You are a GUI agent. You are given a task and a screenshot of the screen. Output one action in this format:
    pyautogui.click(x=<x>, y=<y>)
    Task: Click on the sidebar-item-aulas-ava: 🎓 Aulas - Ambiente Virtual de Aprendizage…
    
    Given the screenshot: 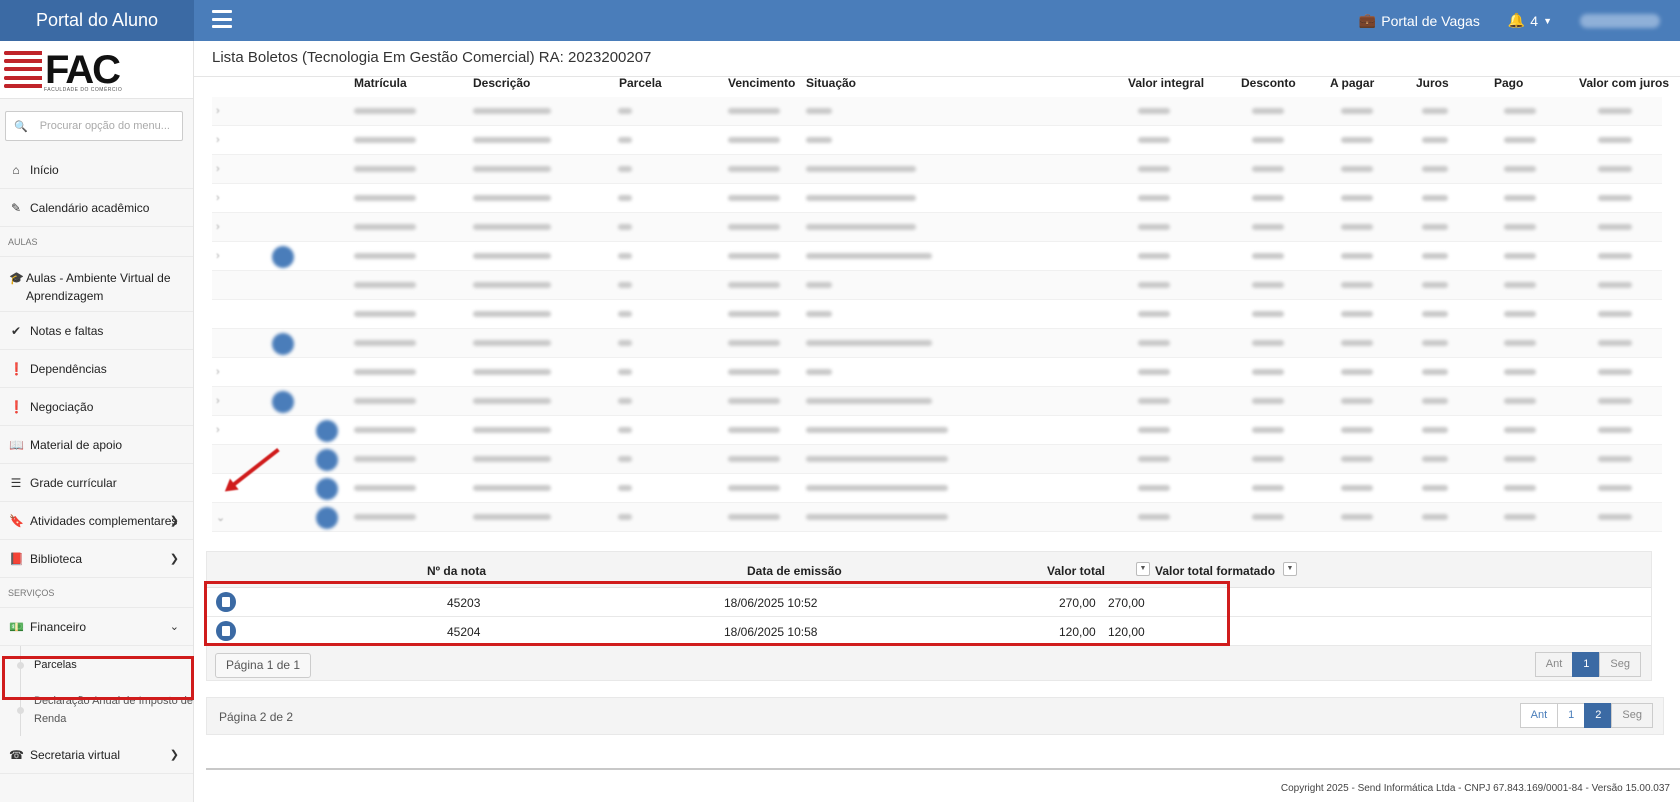 What is the action you would take?
    pyautogui.click(x=96, y=284)
    